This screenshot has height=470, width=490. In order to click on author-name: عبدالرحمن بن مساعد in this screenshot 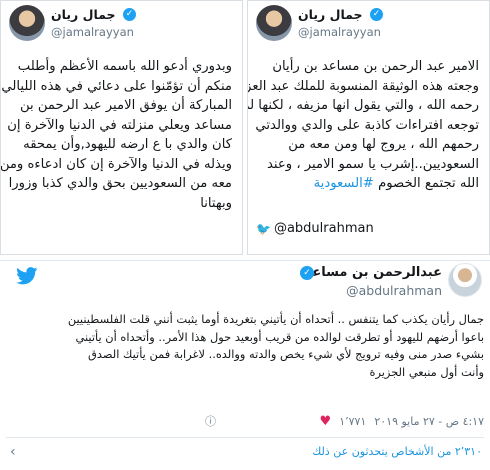, I will do `click(373, 272)`.